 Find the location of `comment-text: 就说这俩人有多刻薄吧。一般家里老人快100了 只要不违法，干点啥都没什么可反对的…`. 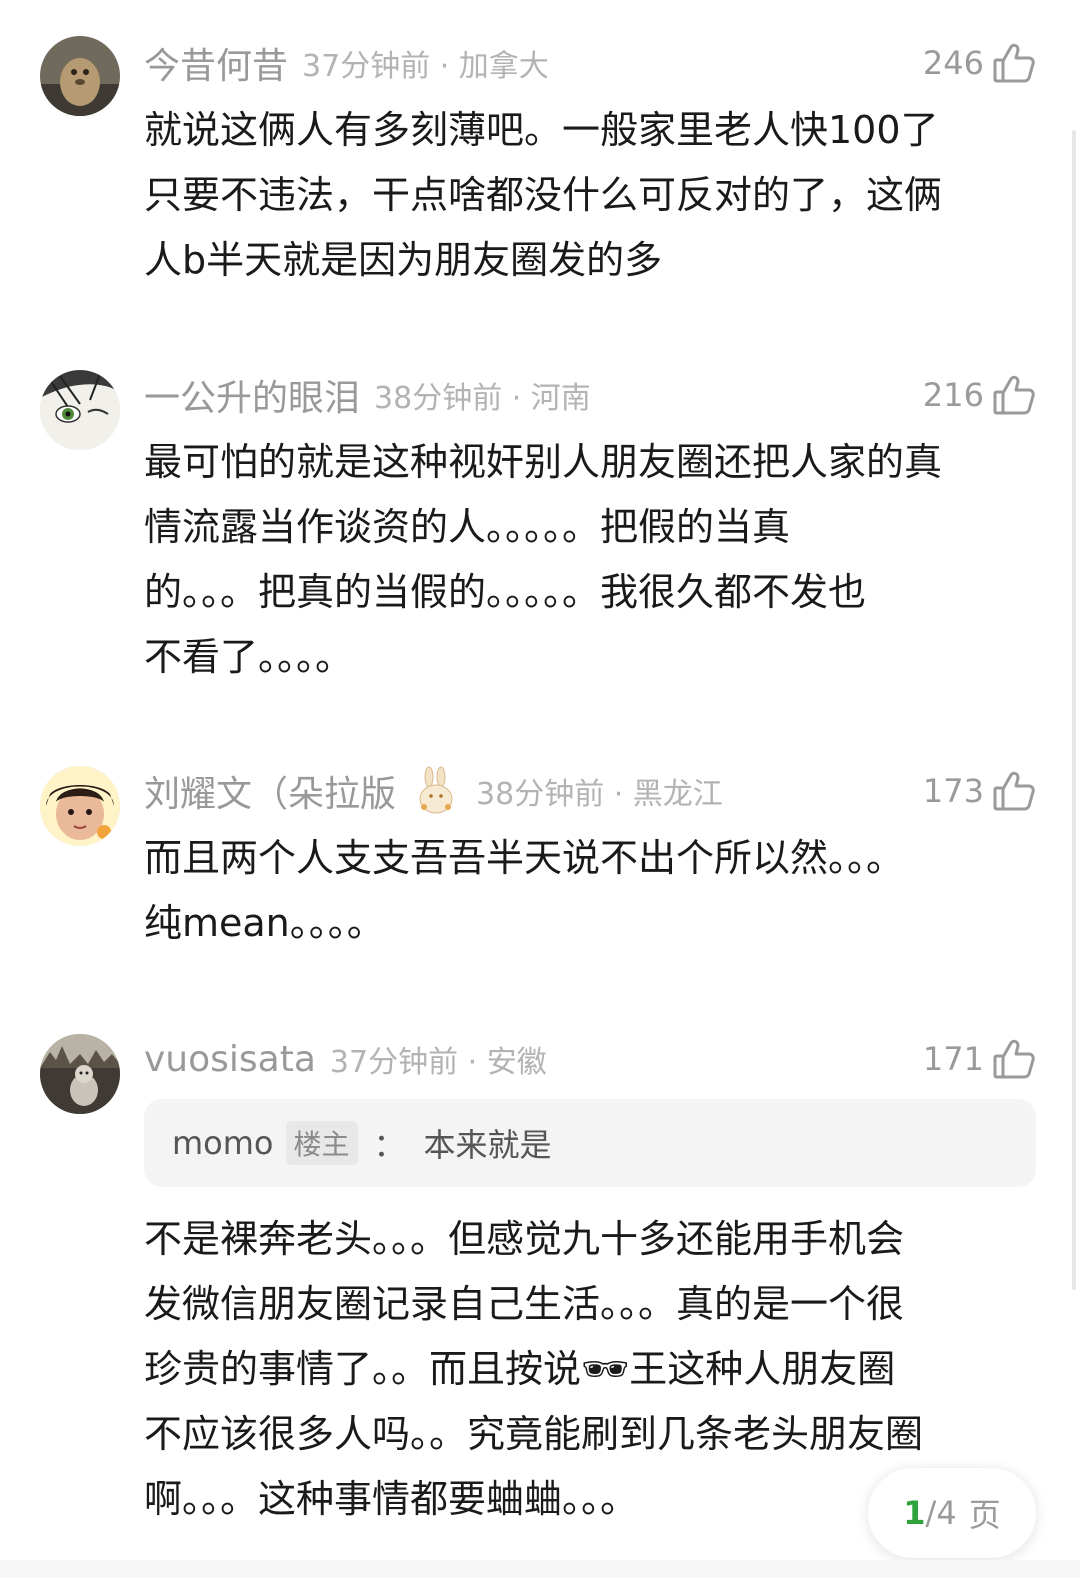

comment-text: 就说这俩人有多刻薄吧。一般家里老人快100了 只要不违法，干点啥都没什么可反对的… is located at coordinates (543, 195).